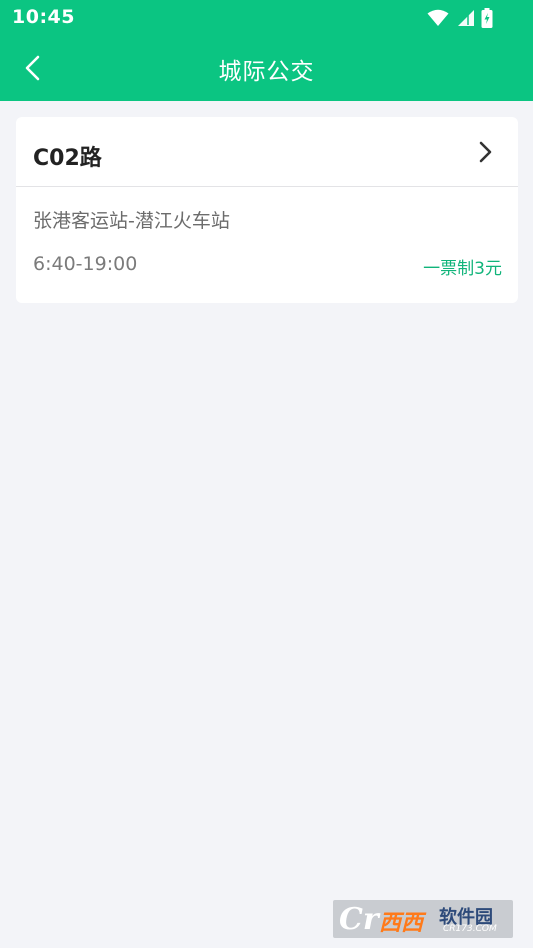 Image resolution: width=533 pixels, height=948 pixels. I want to click on status-icons, so click(460, 18).